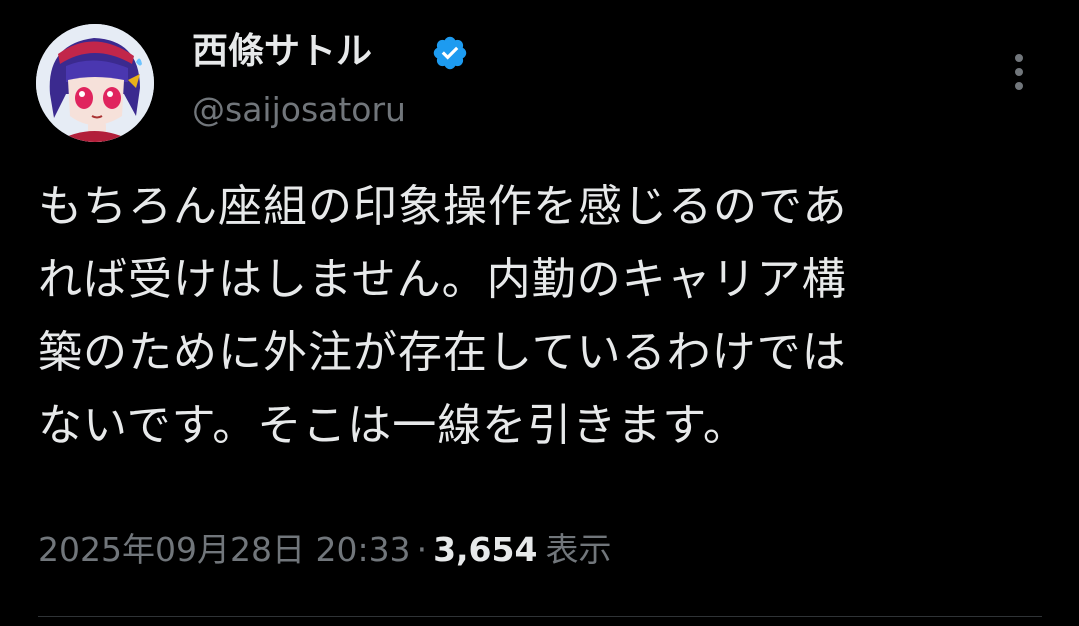 The image size is (1079, 626). I want to click on display-name: 西條サトル, so click(282, 52).